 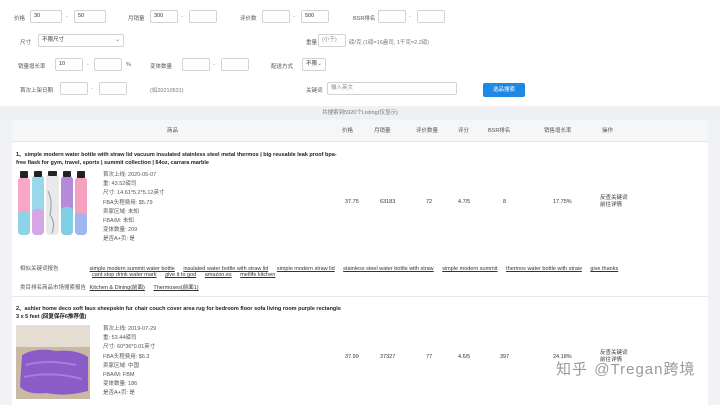 What do you see at coordinates (332, 40) in the screenshot?
I see `weight-input: (小于)` at bounding box center [332, 40].